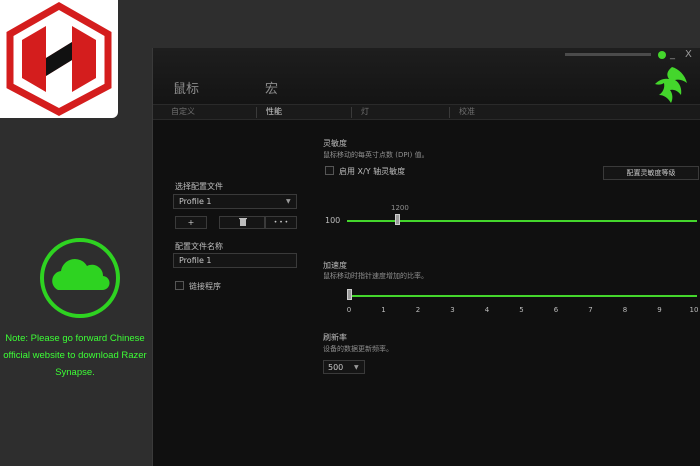 The height and width of the screenshot is (466, 700). I want to click on brand-logo, so click(59, 59).